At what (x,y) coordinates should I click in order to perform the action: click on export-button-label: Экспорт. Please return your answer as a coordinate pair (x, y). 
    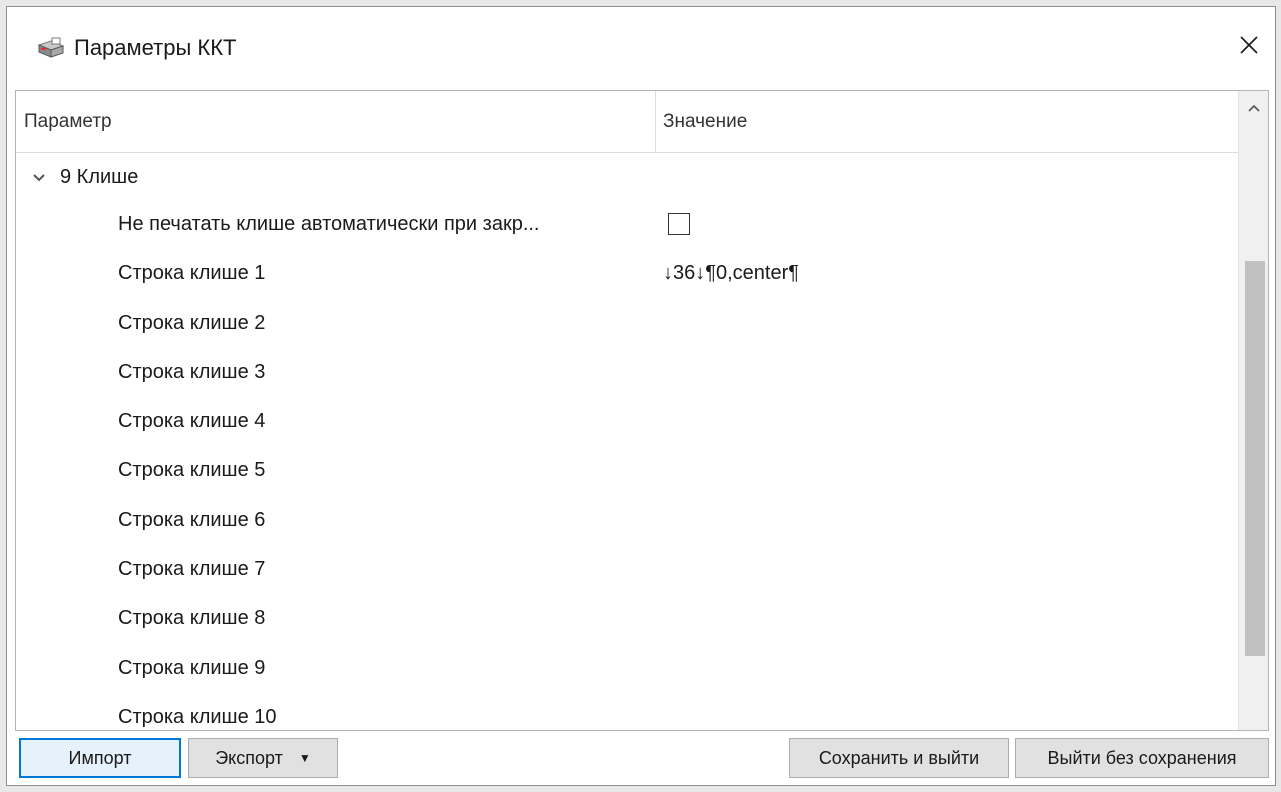
    Looking at the image, I should click on (249, 757).